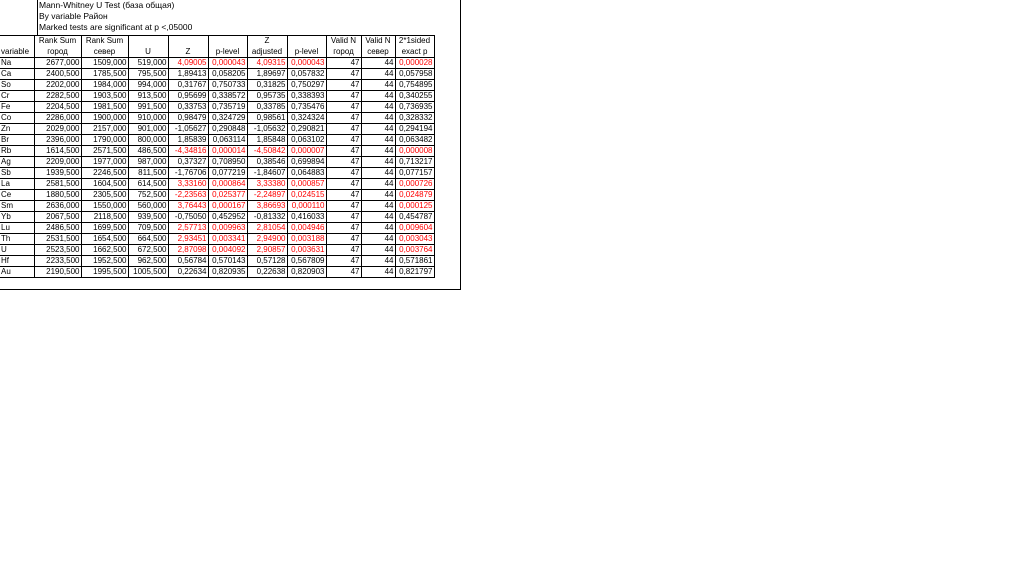 The image size is (1011, 584). What do you see at coordinates (57, 239) in the screenshot?
I see `rank-sum-gorod-cell: 2531,500` at bounding box center [57, 239].